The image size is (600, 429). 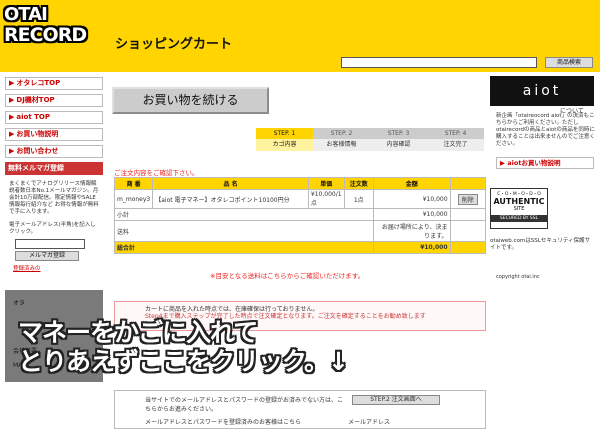 I want to click on step-label: お客様情報, so click(x=341, y=145).